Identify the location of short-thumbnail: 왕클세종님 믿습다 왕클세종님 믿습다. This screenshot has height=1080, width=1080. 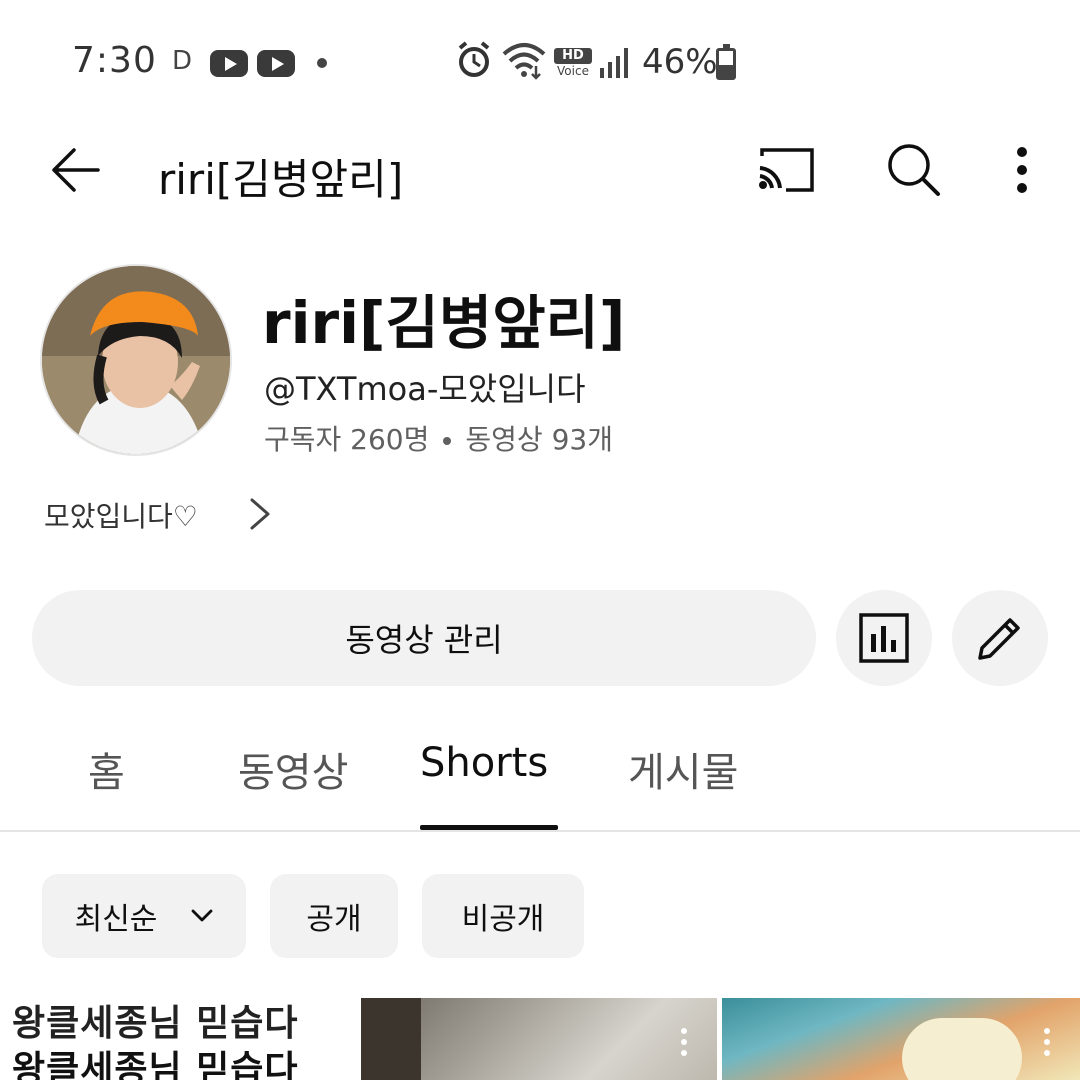
(178, 1039).